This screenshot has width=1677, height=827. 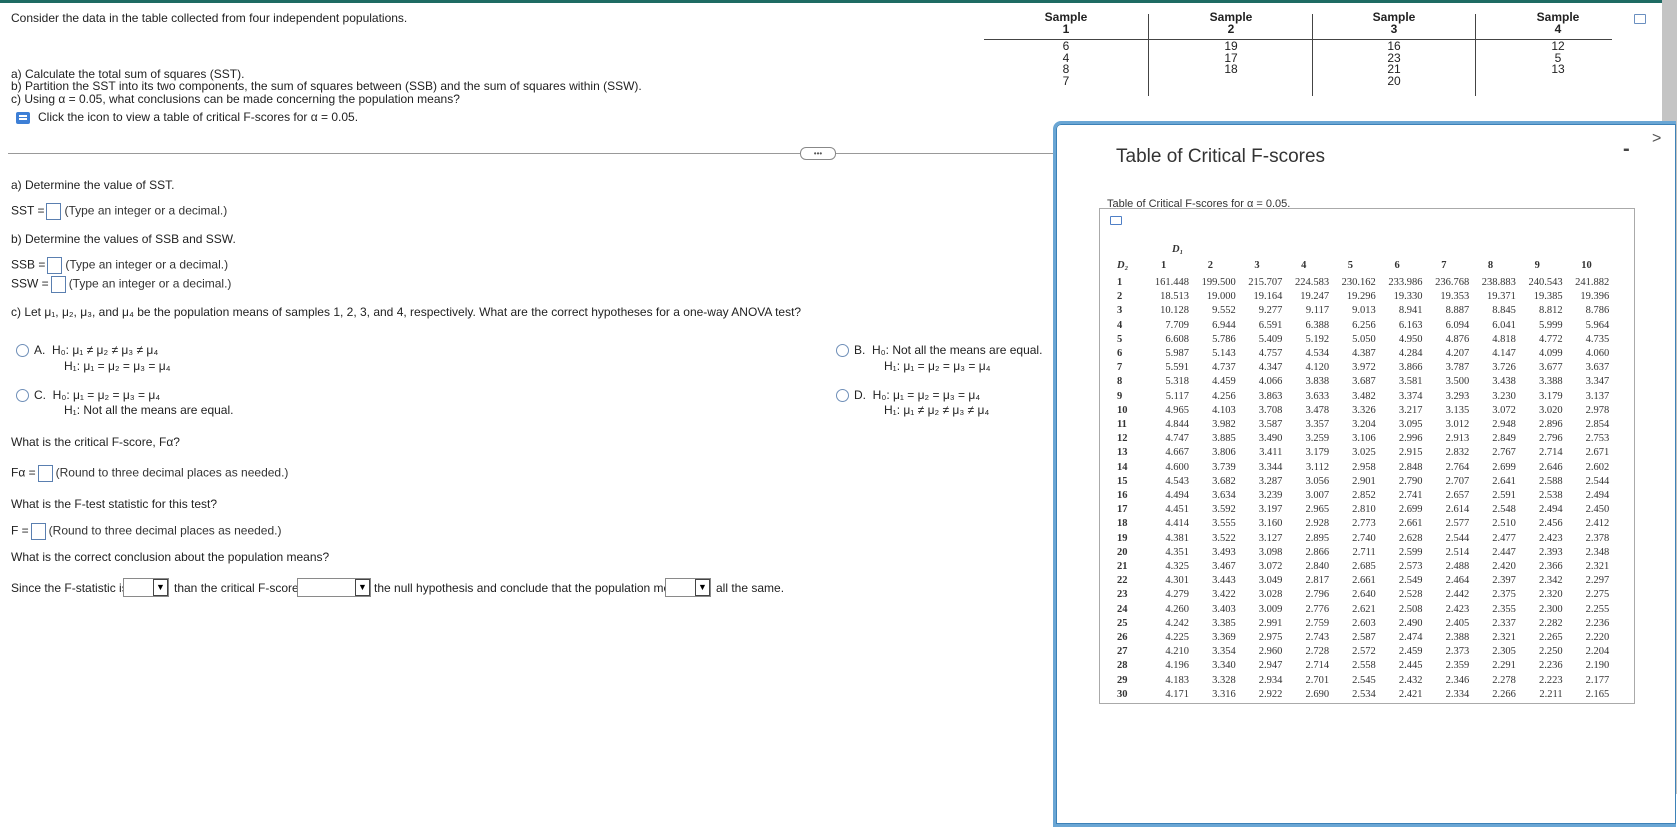 I want to click on f-score-cell: 6.608, so click(x=1177, y=339).